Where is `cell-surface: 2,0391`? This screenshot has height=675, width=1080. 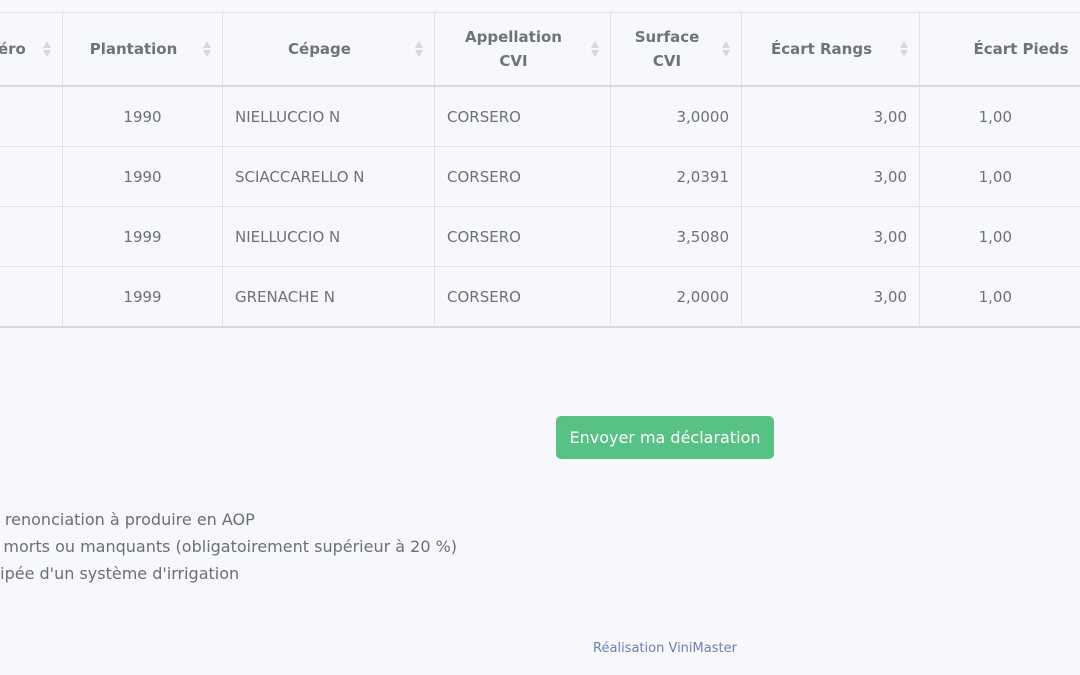 cell-surface: 2,0391 is located at coordinates (676, 176).